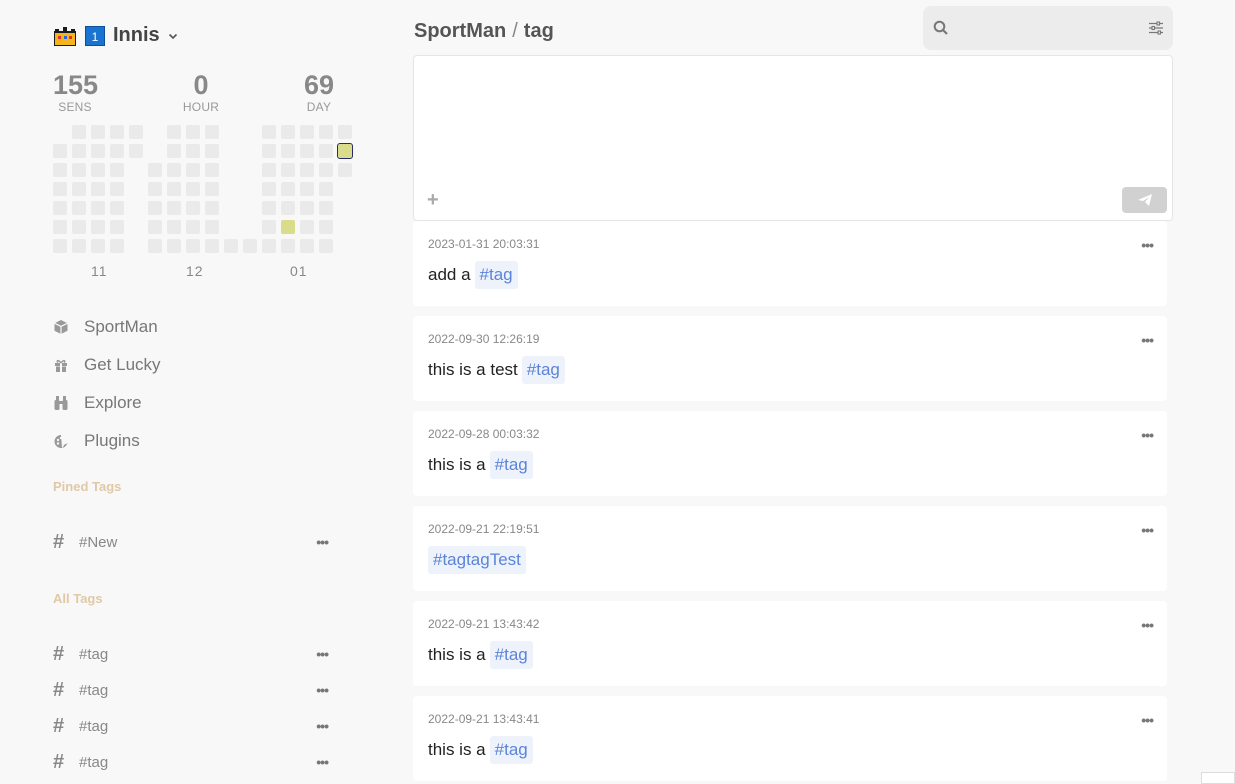 This screenshot has width=1235, height=784. What do you see at coordinates (1156, 28) in the screenshot?
I see `filter-settings-icon` at bounding box center [1156, 28].